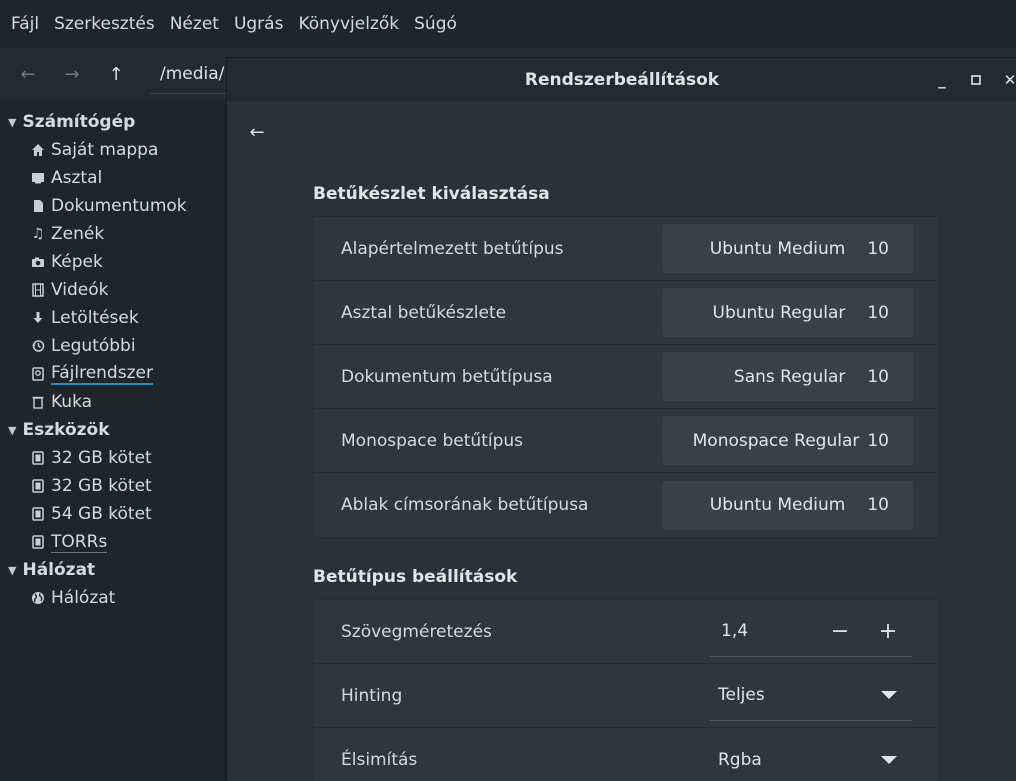 The image size is (1016, 781). I want to click on antialiasing-dropdown: Rgba, so click(810, 758).